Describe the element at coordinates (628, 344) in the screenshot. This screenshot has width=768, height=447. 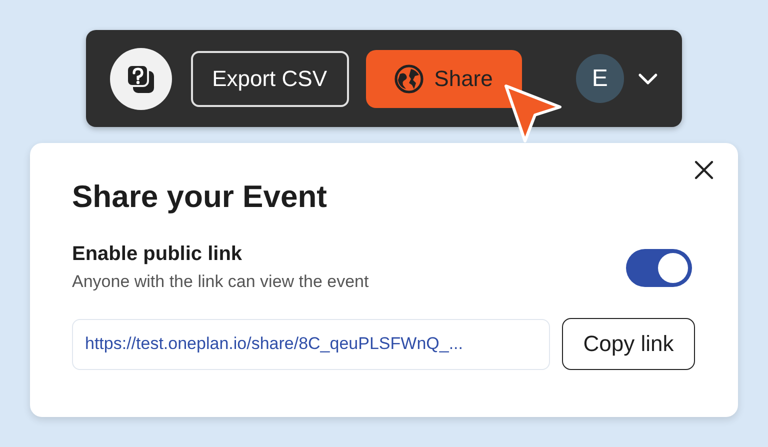
I see `copy-link-button: Copy link` at that location.